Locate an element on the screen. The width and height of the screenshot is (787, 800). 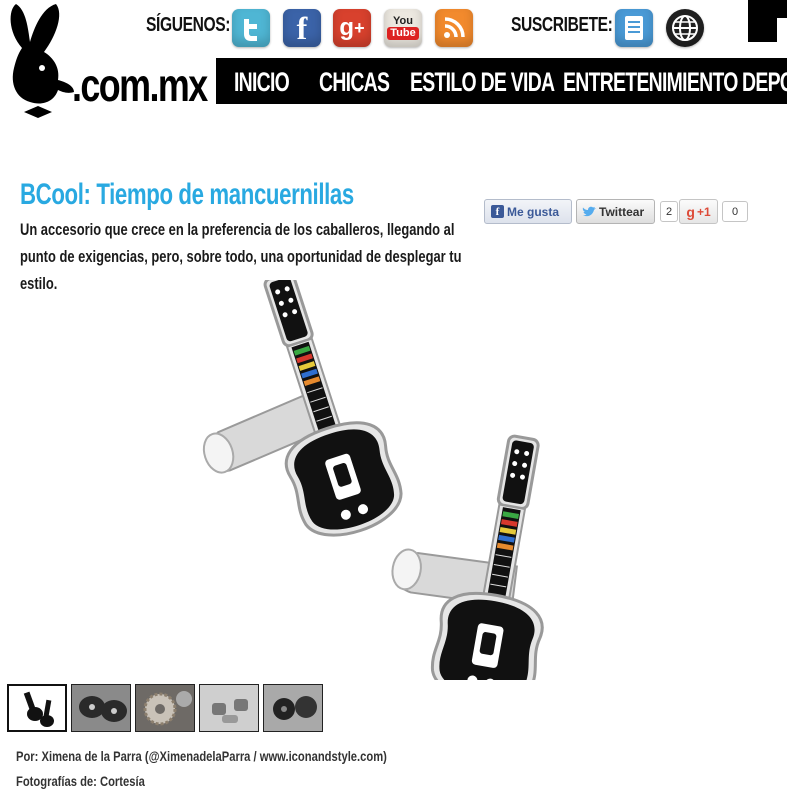
globe-icon is located at coordinates (685, 28).